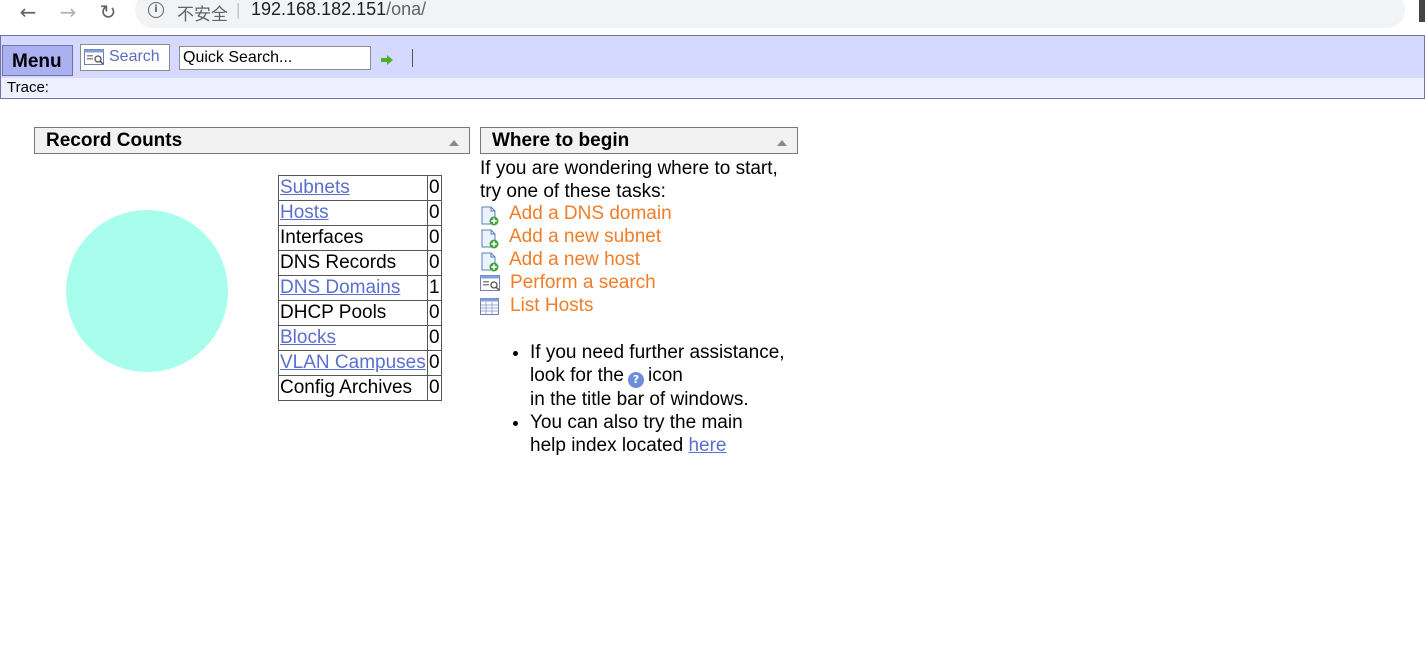  Describe the element at coordinates (434, 288) in the screenshot. I see `count-value: 1` at that location.